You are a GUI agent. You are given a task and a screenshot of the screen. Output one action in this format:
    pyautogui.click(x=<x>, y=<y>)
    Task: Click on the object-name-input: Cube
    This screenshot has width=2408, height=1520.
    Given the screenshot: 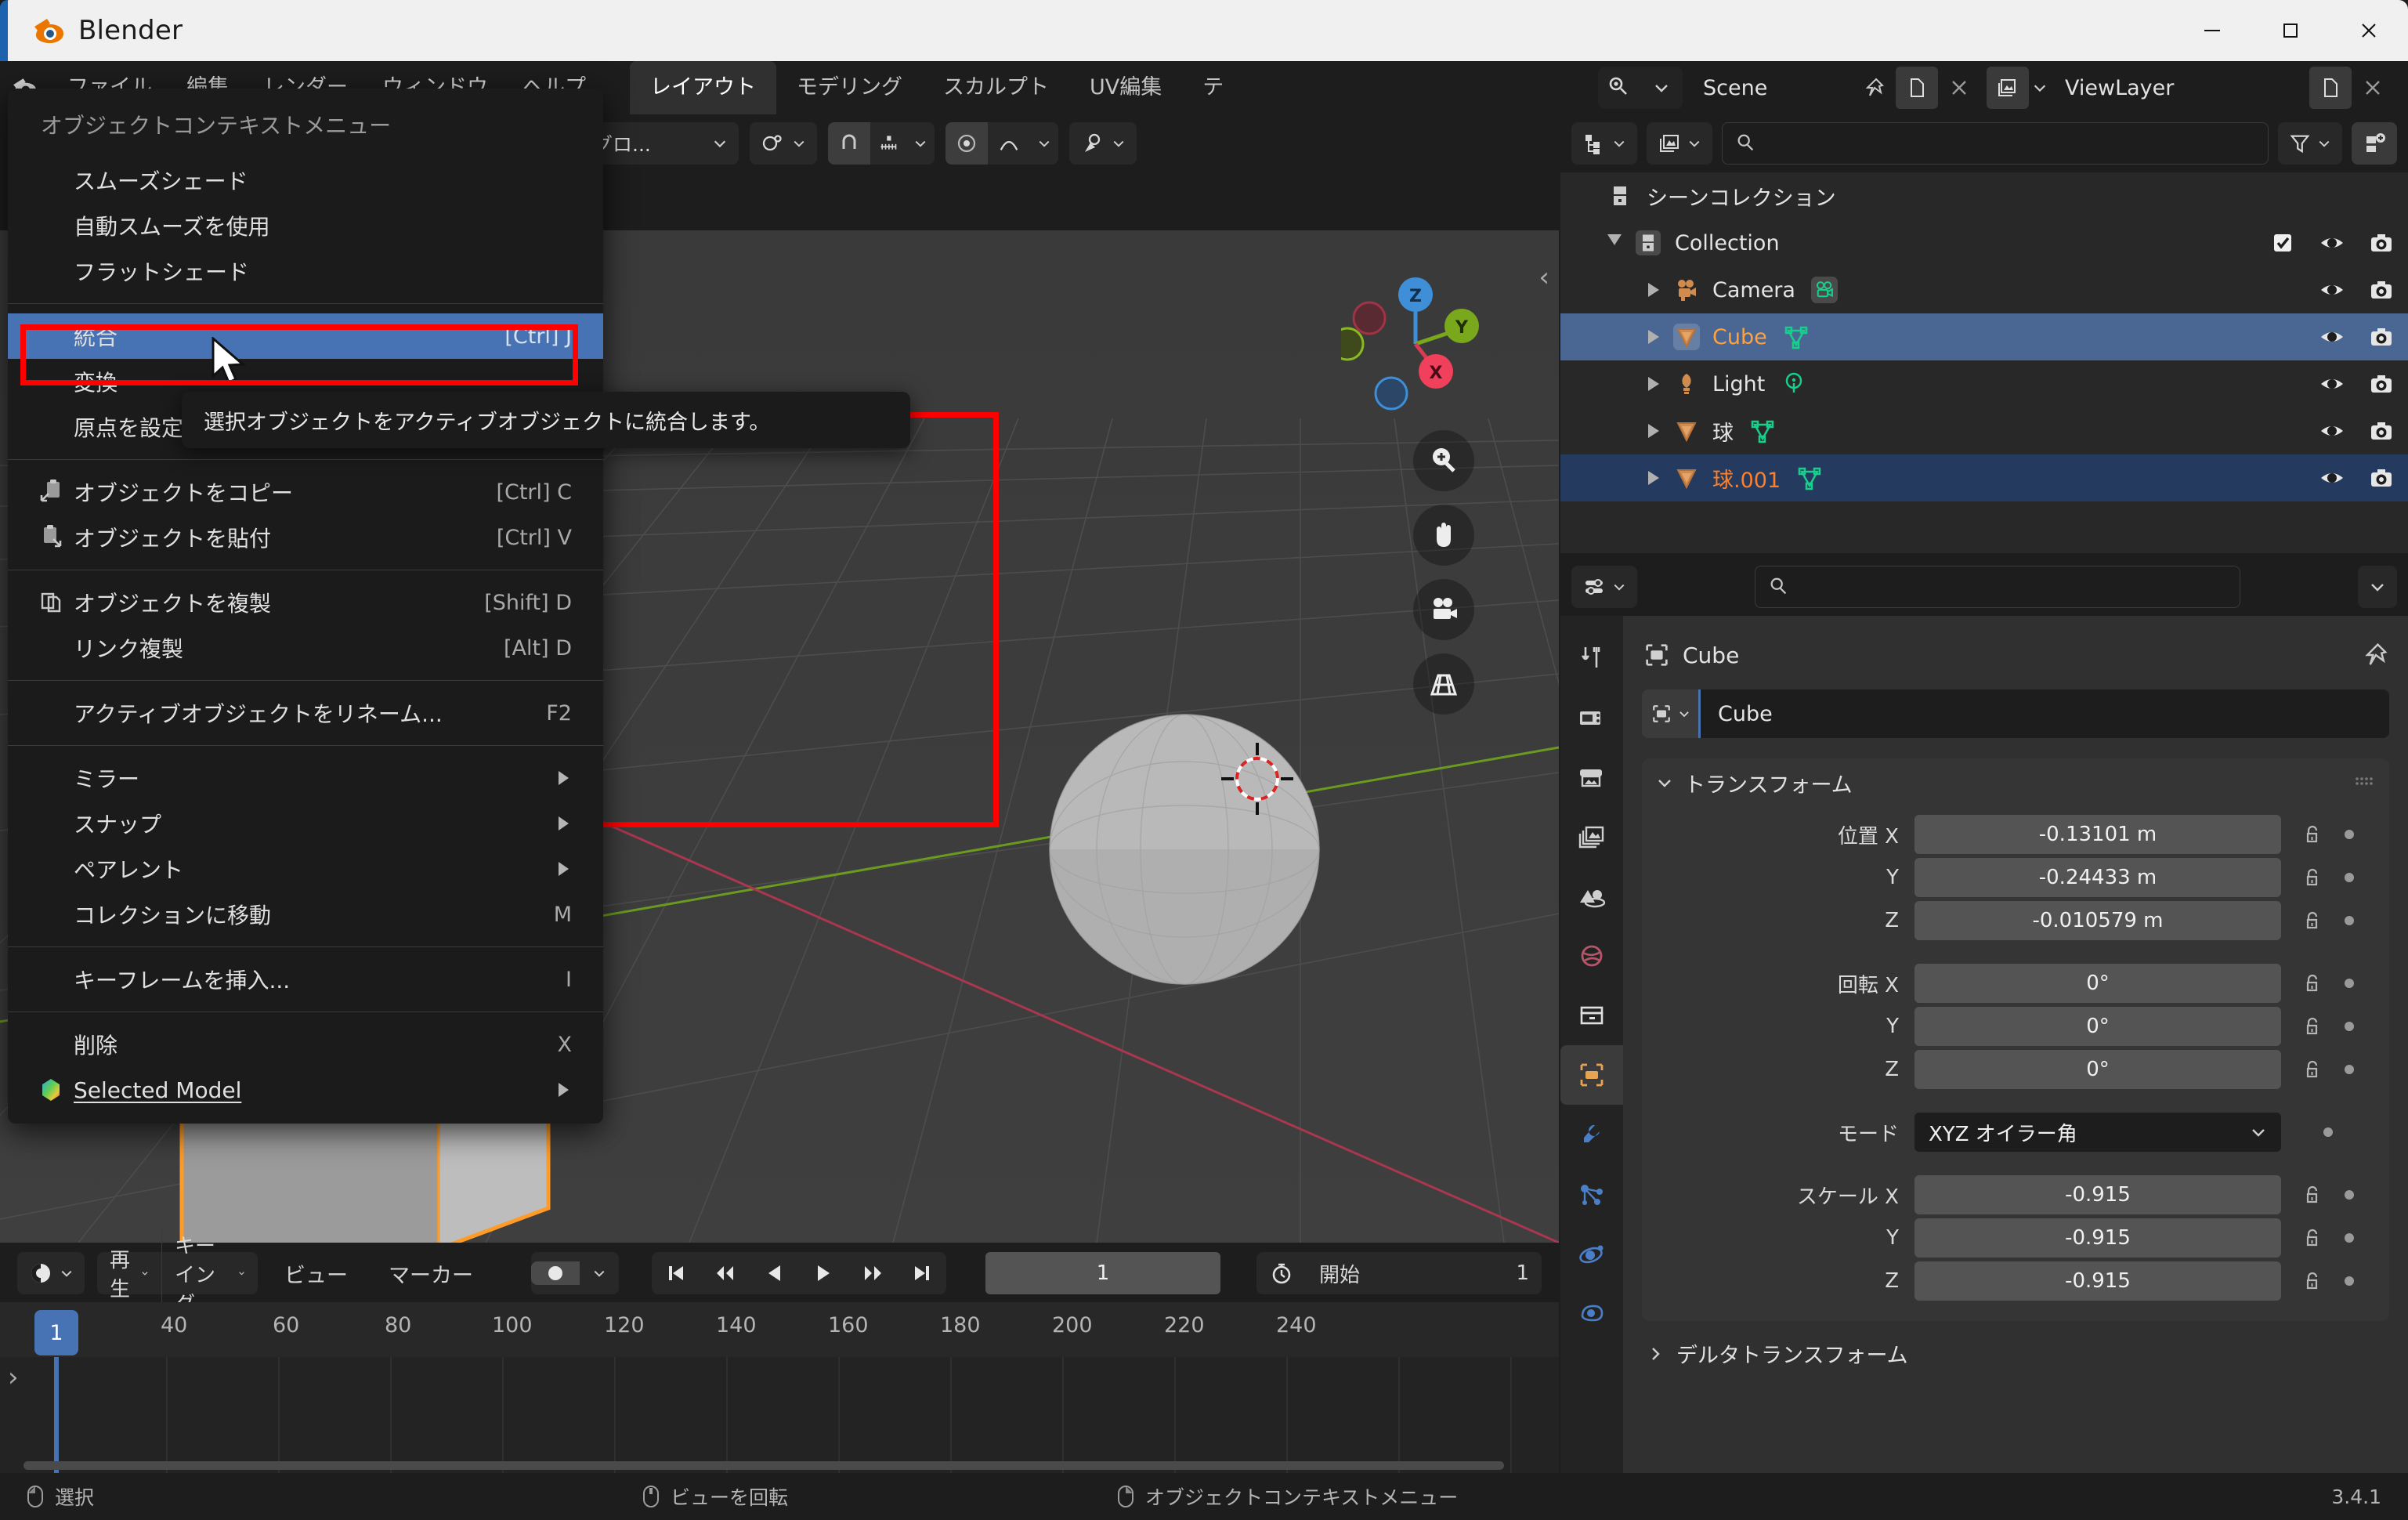 What is the action you would take?
    pyautogui.click(x=2043, y=713)
    